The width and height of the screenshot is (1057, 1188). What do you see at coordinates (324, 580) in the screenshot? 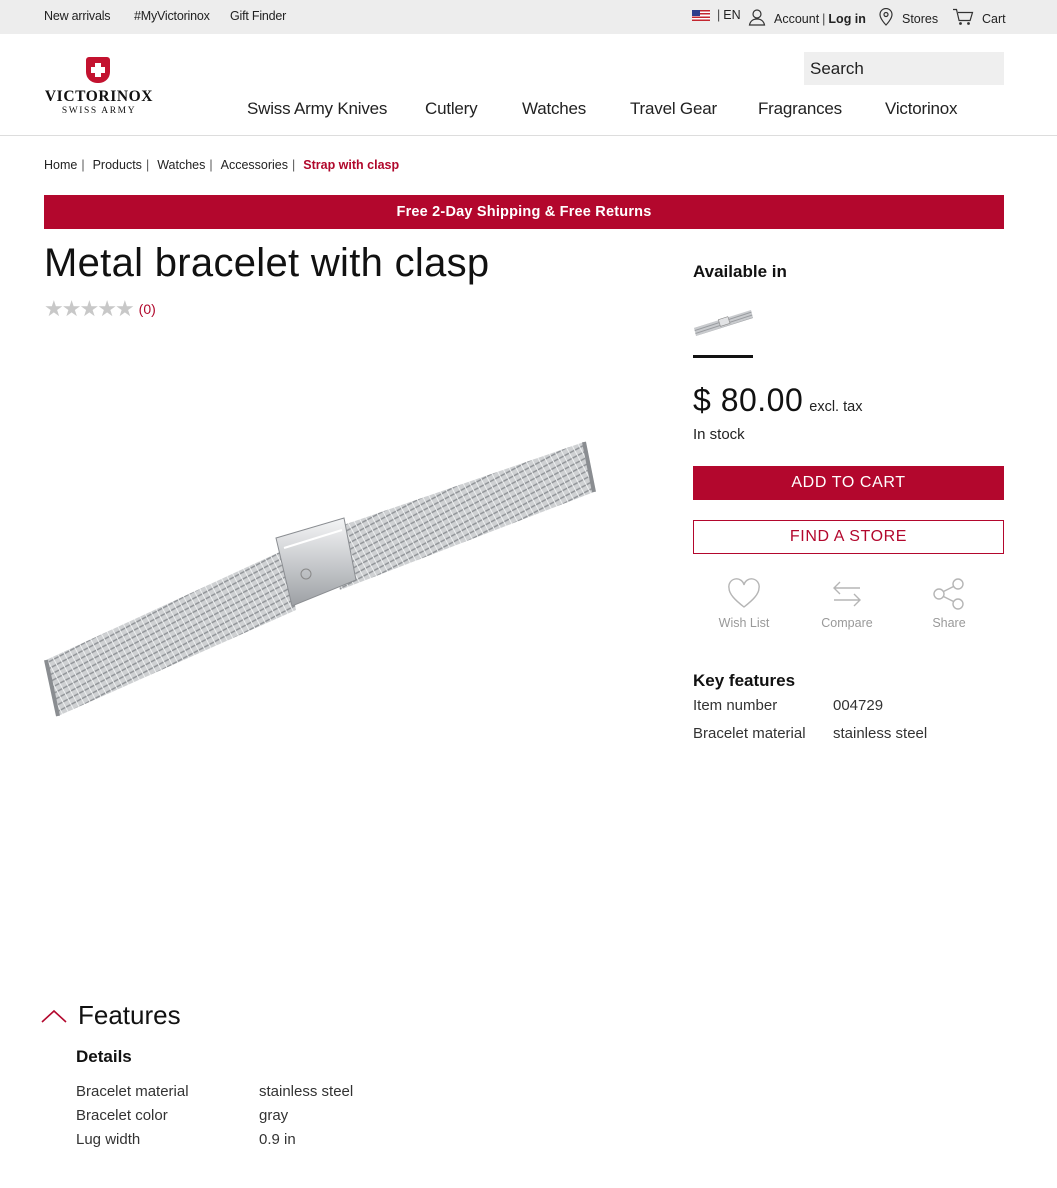
I see `product-image` at bounding box center [324, 580].